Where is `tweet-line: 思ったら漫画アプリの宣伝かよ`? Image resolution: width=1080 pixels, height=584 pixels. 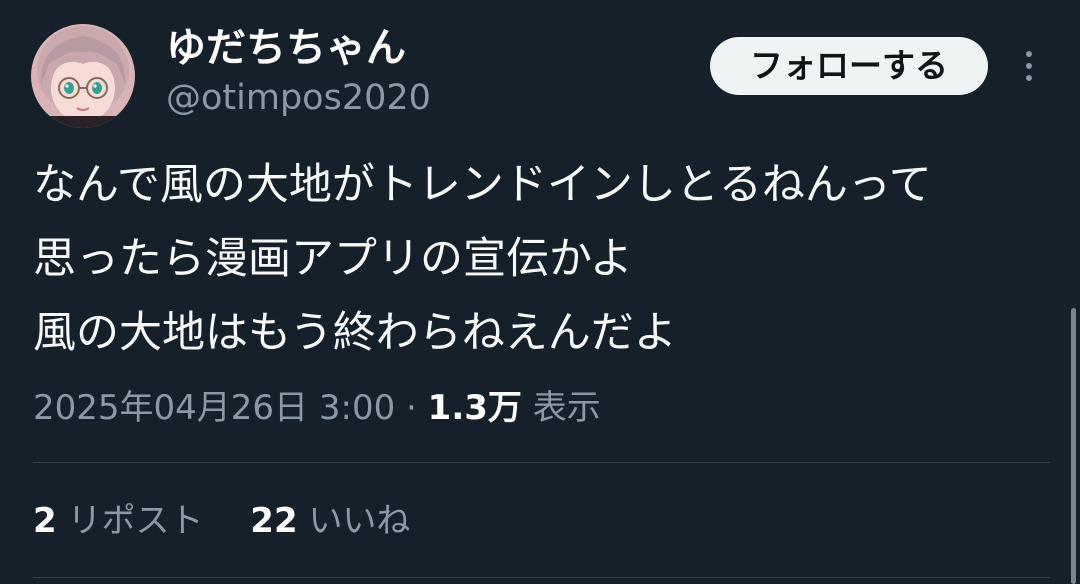
tweet-line: 思ったら漫画アプリの宣伝かよ is located at coordinates (333, 259).